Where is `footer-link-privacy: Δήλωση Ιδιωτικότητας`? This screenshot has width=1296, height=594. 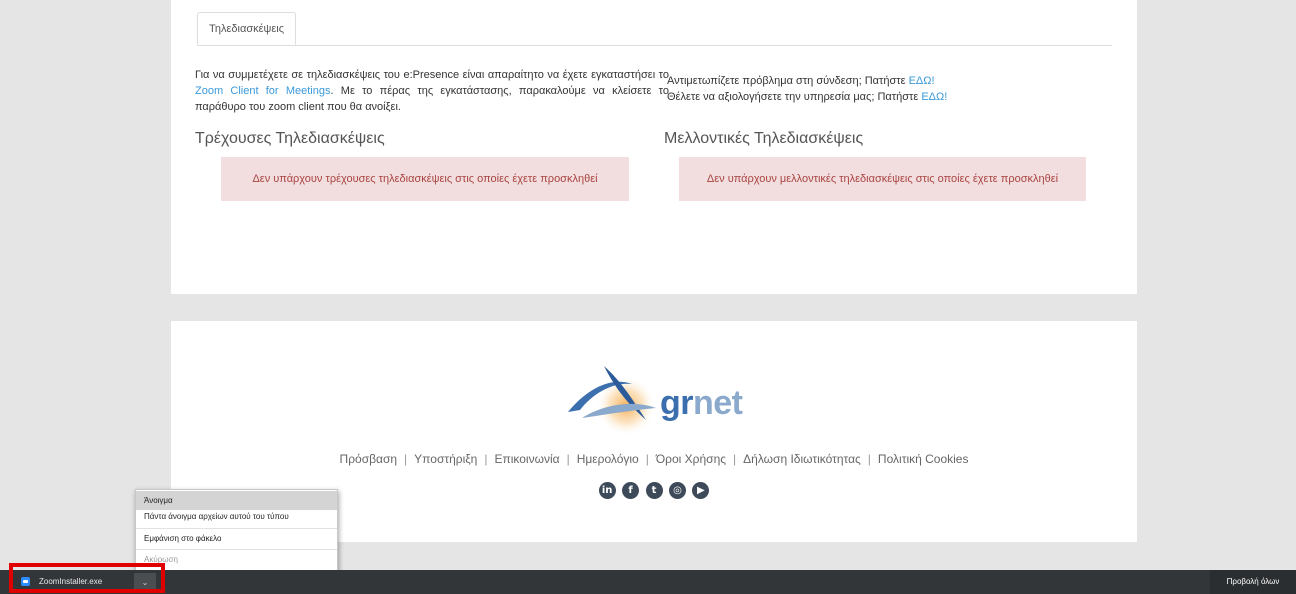 footer-link-privacy: Δήλωση Ιδιωτικότητας is located at coordinates (802, 459).